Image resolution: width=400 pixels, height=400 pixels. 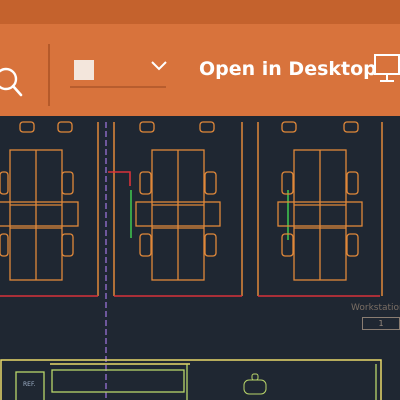 What do you see at coordinates (29, 384) in the screenshot?
I see `ref-label: REF.` at bounding box center [29, 384].